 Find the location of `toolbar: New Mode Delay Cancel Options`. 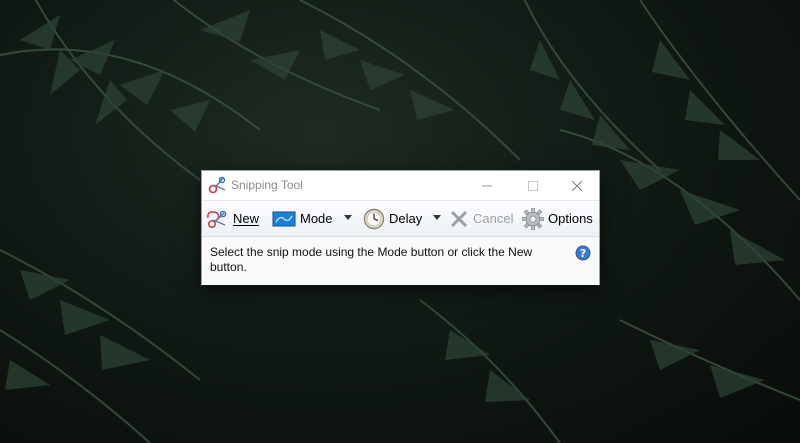

toolbar: New Mode Delay Cancel Options is located at coordinates (400, 218).